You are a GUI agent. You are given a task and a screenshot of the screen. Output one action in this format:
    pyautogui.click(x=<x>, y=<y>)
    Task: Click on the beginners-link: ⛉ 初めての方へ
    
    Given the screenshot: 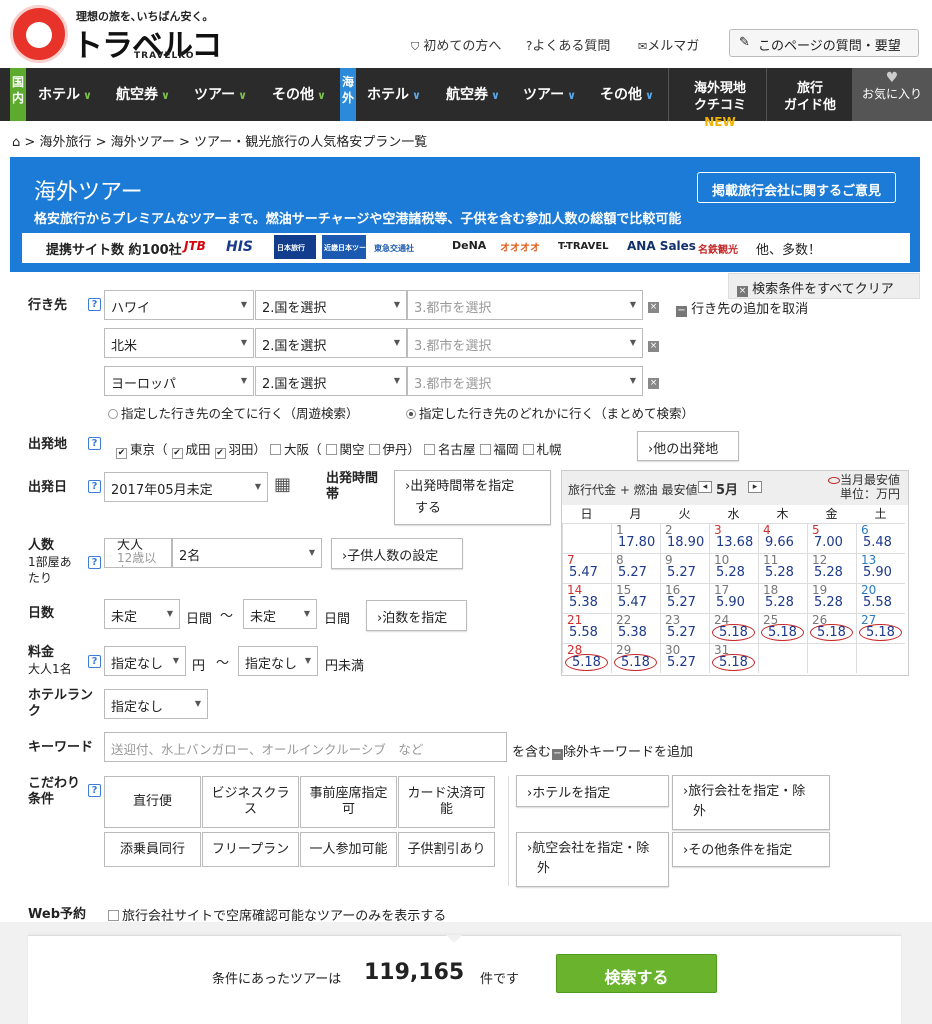 What is the action you would take?
    pyautogui.click(x=456, y=44)
    